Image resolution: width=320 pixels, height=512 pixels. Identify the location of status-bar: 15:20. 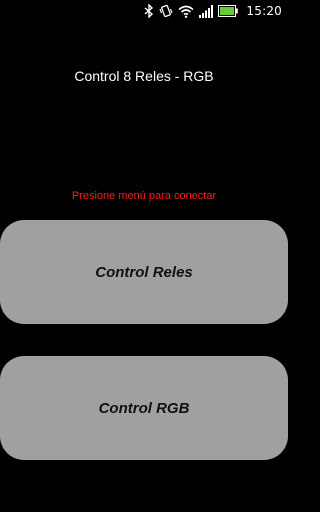
(144, 11).